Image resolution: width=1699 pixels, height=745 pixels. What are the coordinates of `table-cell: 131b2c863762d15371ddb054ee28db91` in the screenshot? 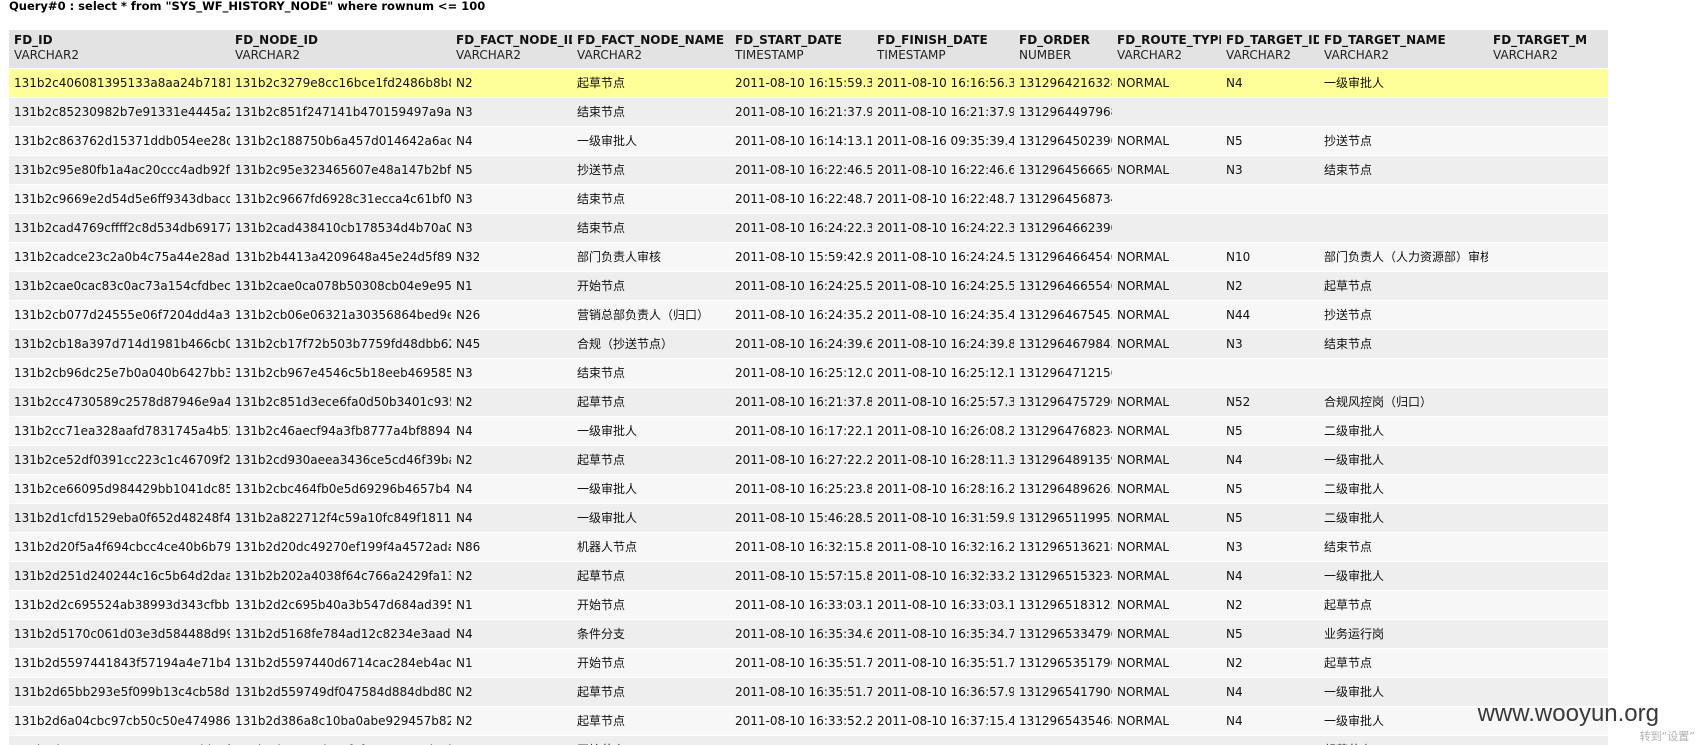 It's located at (119, 141).